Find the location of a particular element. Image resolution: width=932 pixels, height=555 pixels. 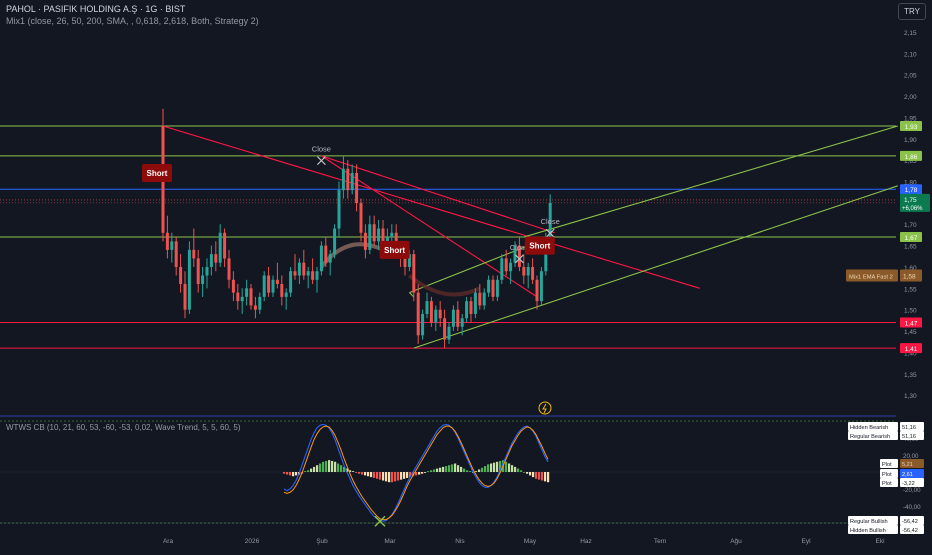

time-tick-label: May is located at coordinates (530, 541).